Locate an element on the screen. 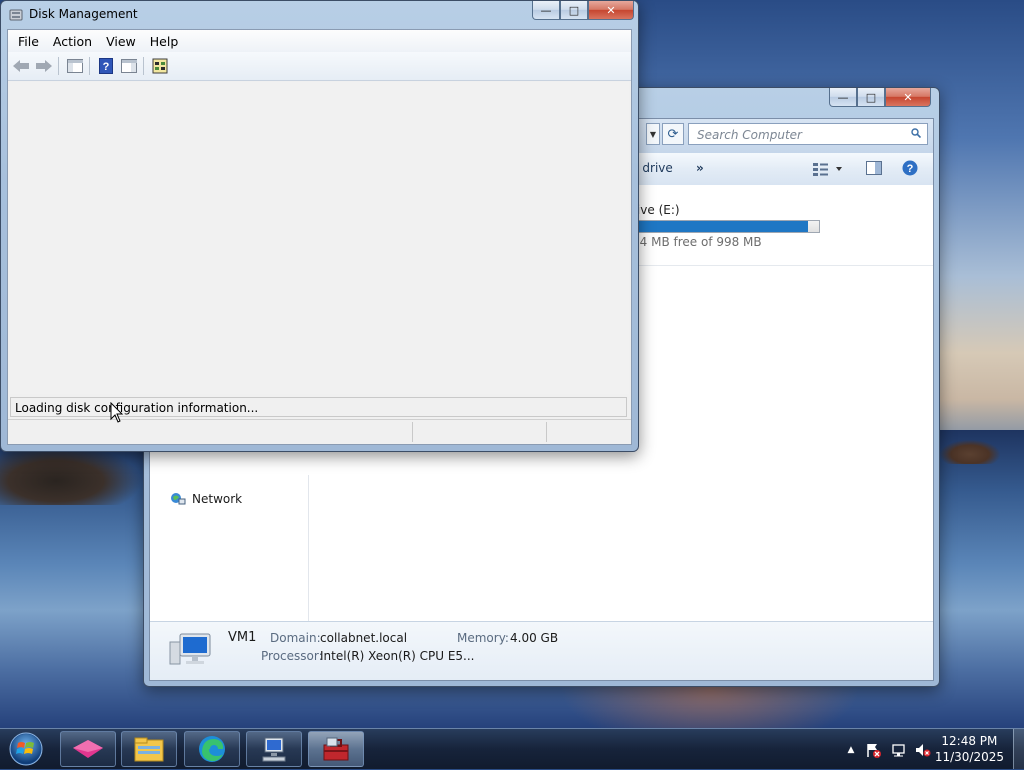  taskbar: ▲ 12:48 PM 11/30/2025 is located at coordinates (512, 748).